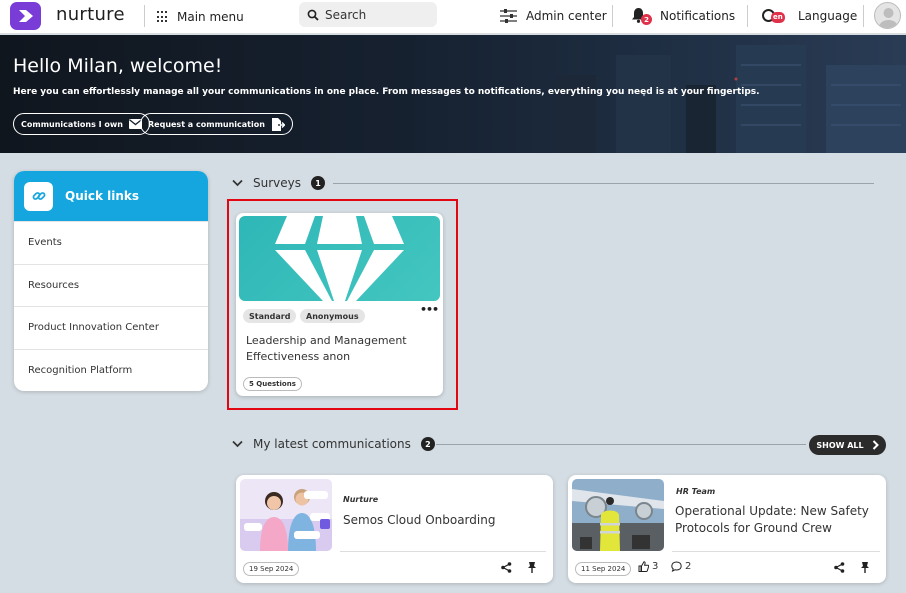  Describe the element at coordinates (346, 14) in the screenshot. I see `search-placeholder: Search` at that location.